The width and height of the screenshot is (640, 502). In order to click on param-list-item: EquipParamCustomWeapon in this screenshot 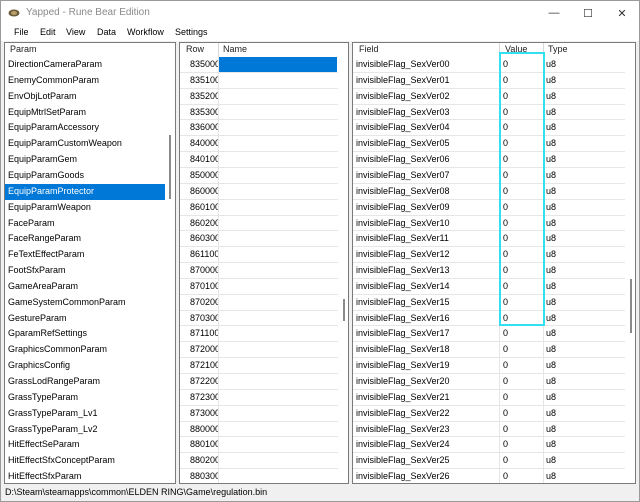, I will do `click(85, 144)`.